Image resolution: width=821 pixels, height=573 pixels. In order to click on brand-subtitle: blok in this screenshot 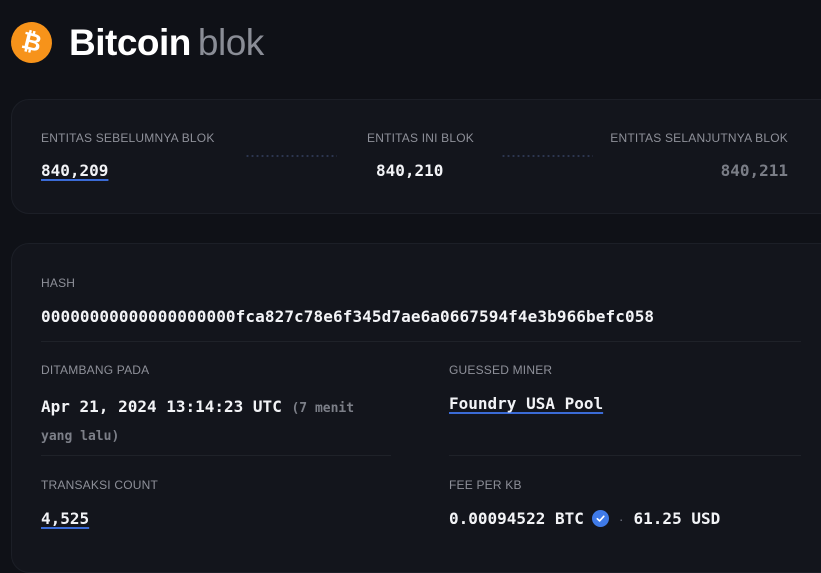, I will do `click(230, 42)`.